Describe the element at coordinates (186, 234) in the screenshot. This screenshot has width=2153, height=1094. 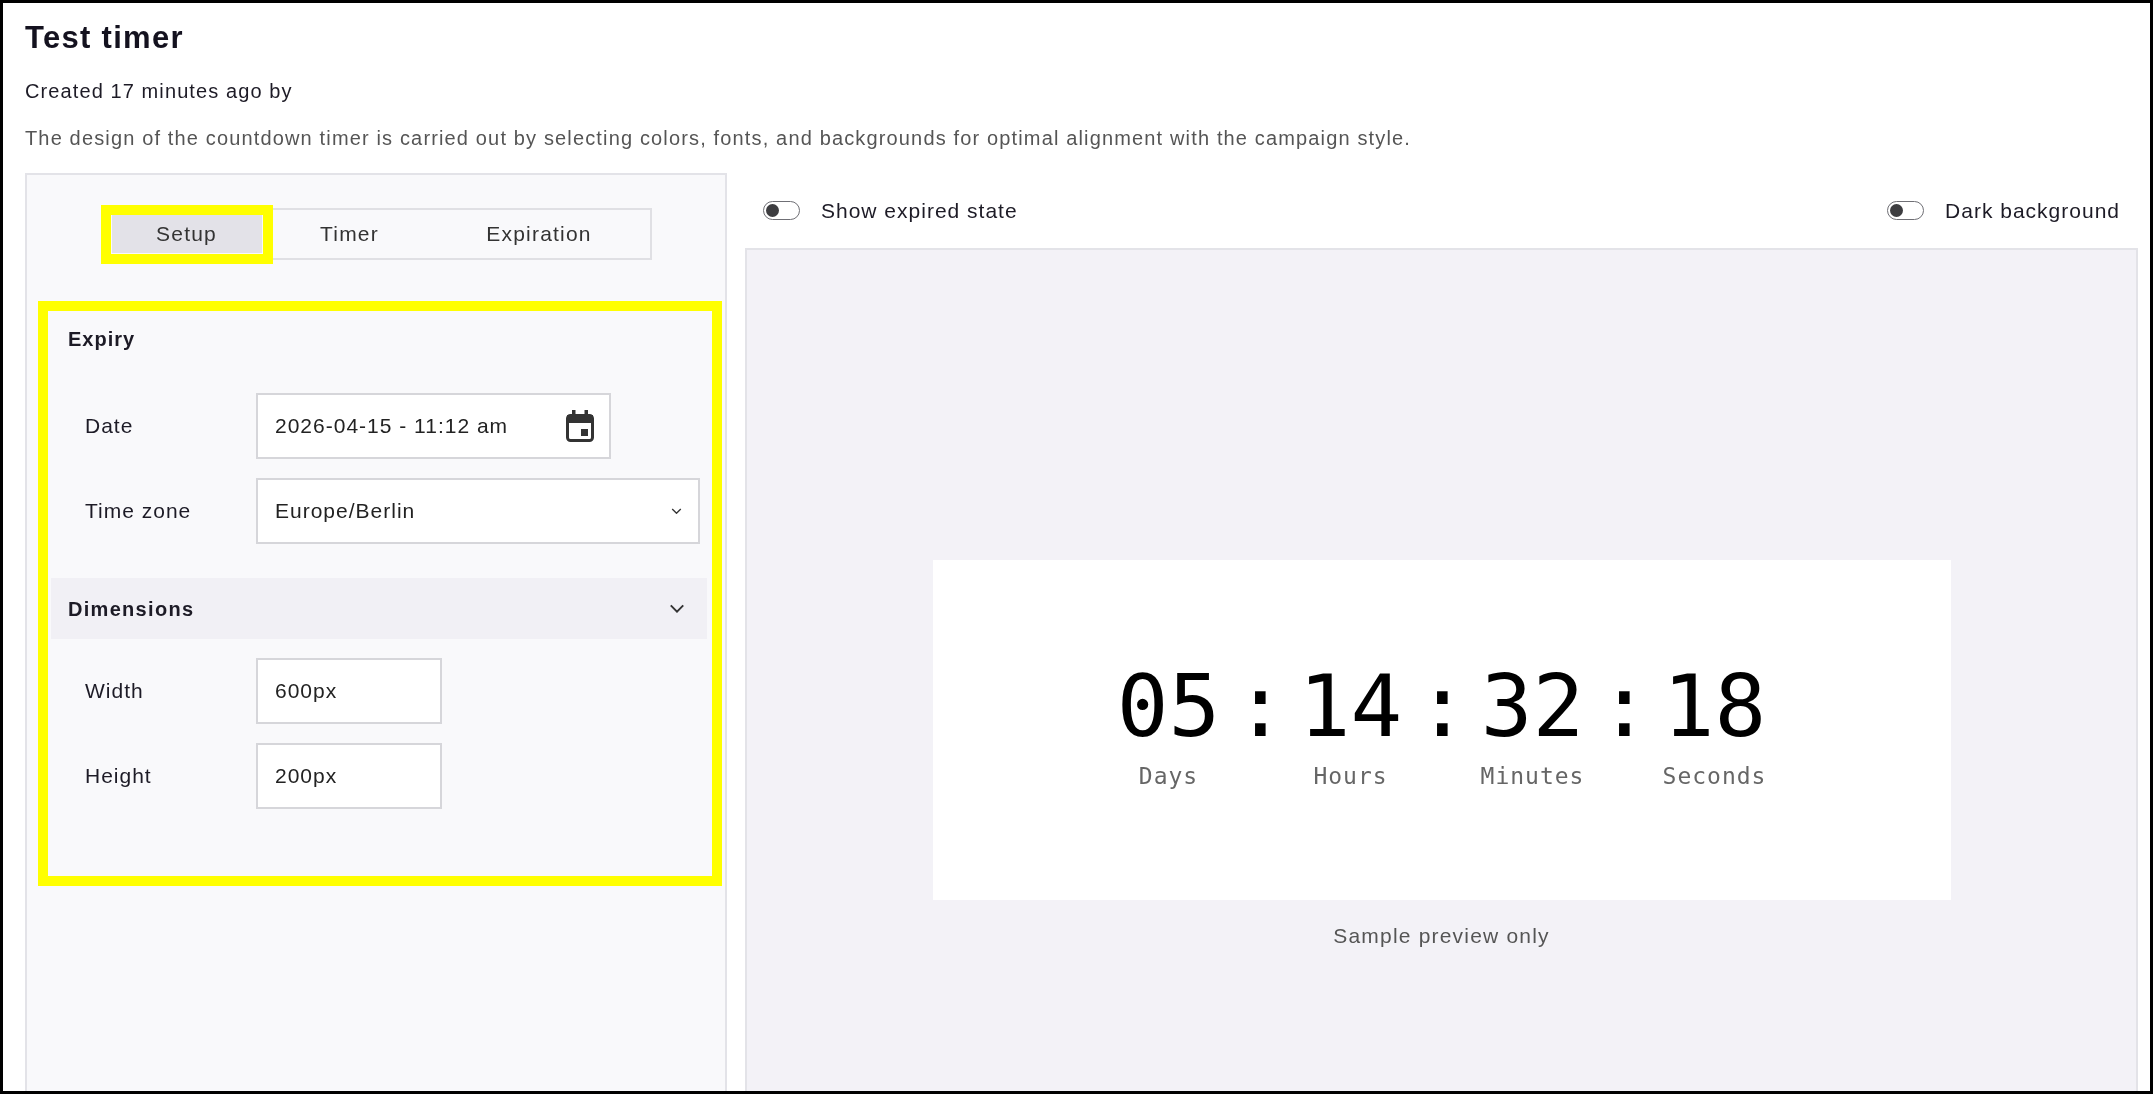
I see `tab: Setup` at that location.